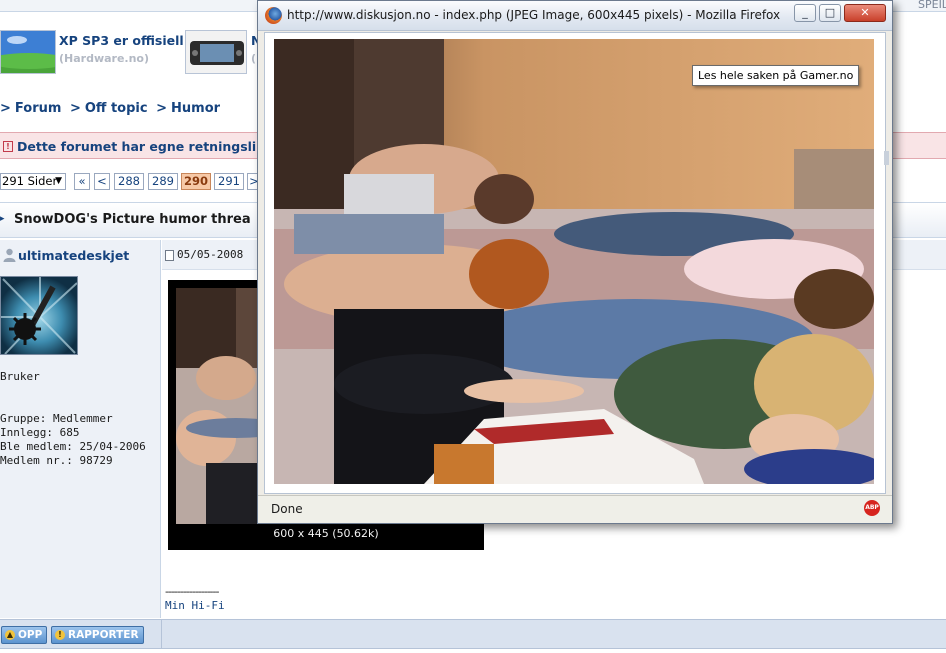 Image resolution: width=946 pixels, height=653 pixels. What do you see at coordinates (254, 58) in the screenshot?
I see `news-source: (` at bounding box center [254, 58].